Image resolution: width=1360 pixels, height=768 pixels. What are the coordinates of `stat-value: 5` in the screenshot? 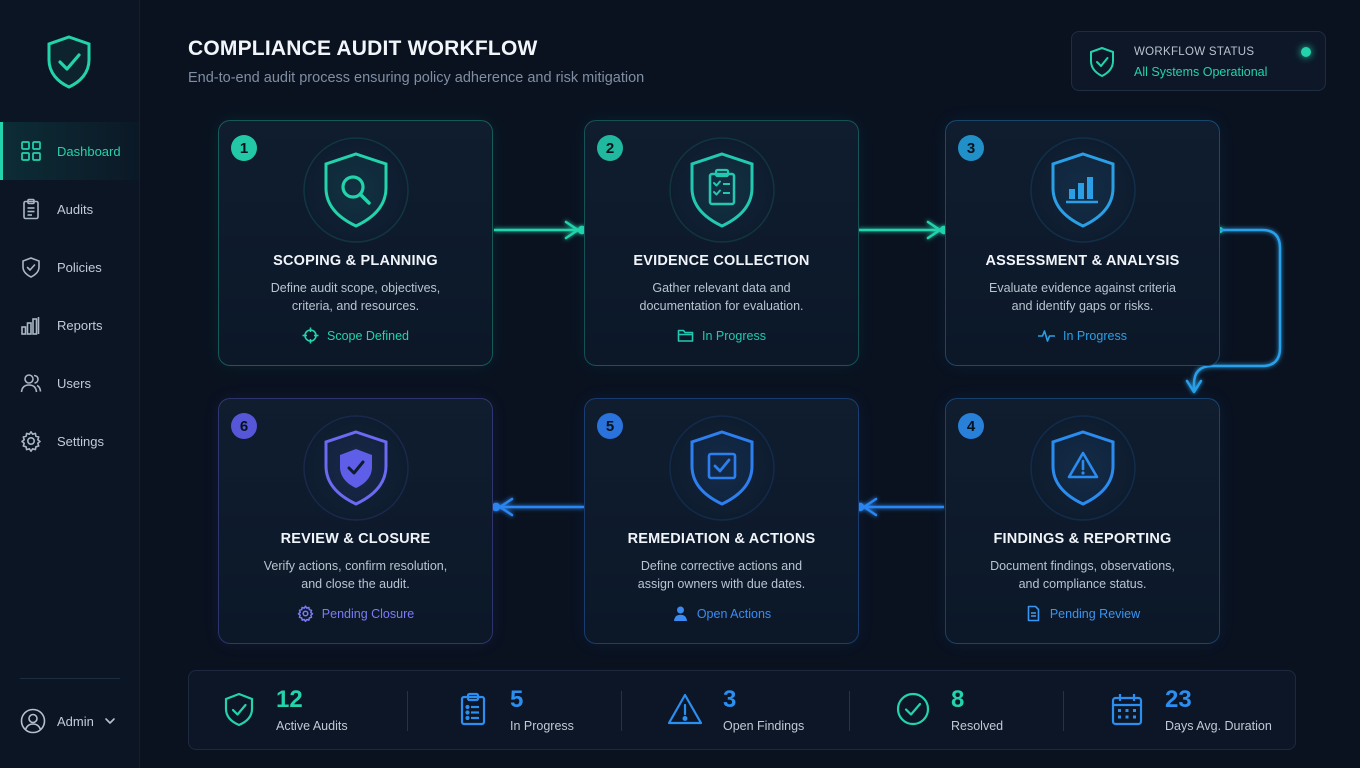 It's located at (517, 699).